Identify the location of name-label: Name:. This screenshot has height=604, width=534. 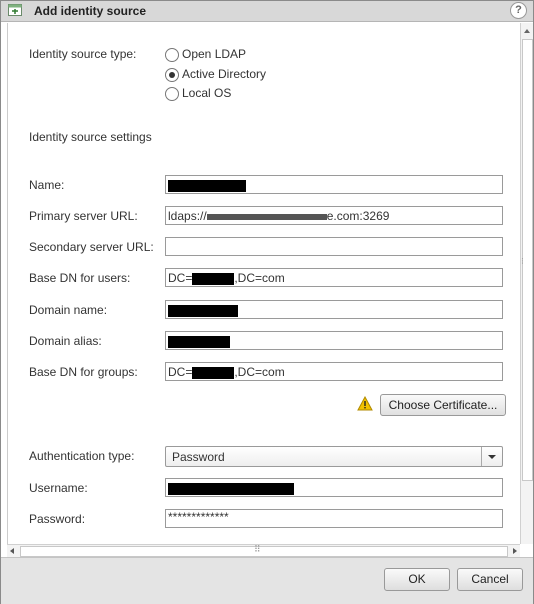
(47, 185).